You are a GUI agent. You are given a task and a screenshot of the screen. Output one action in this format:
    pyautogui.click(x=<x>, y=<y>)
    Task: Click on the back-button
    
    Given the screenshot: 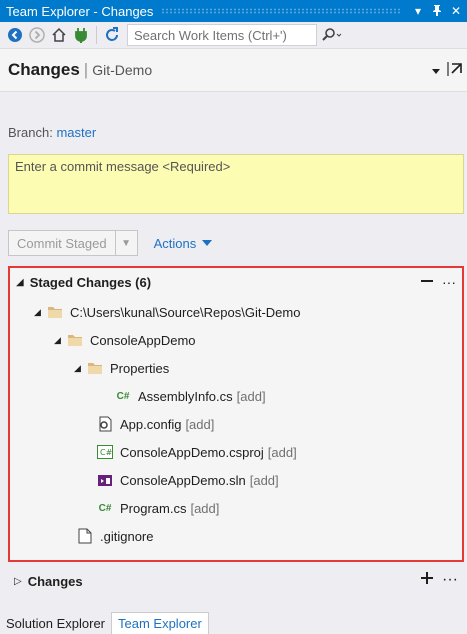 What is the action you would take?
    pyautogui.click(x=15, y=35)
    